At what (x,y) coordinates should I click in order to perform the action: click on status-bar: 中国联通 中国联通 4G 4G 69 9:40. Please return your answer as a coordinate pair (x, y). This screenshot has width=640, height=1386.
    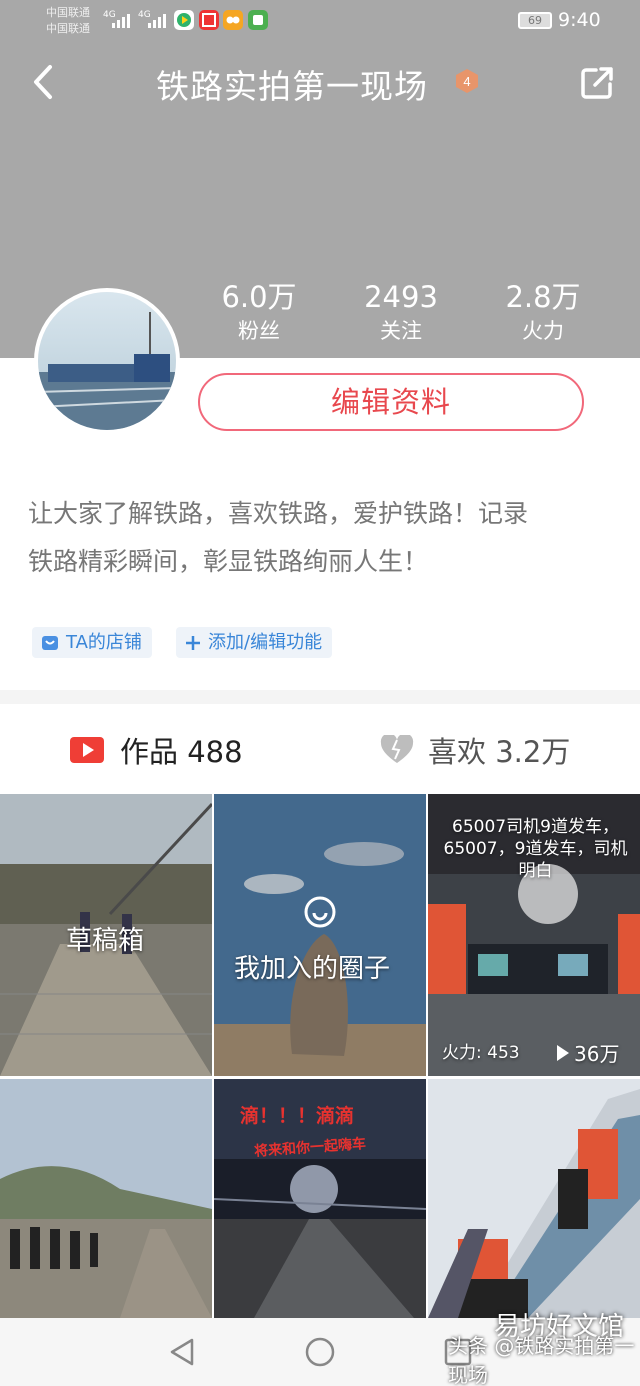
    Looking at the image, I should click on (320, 22).